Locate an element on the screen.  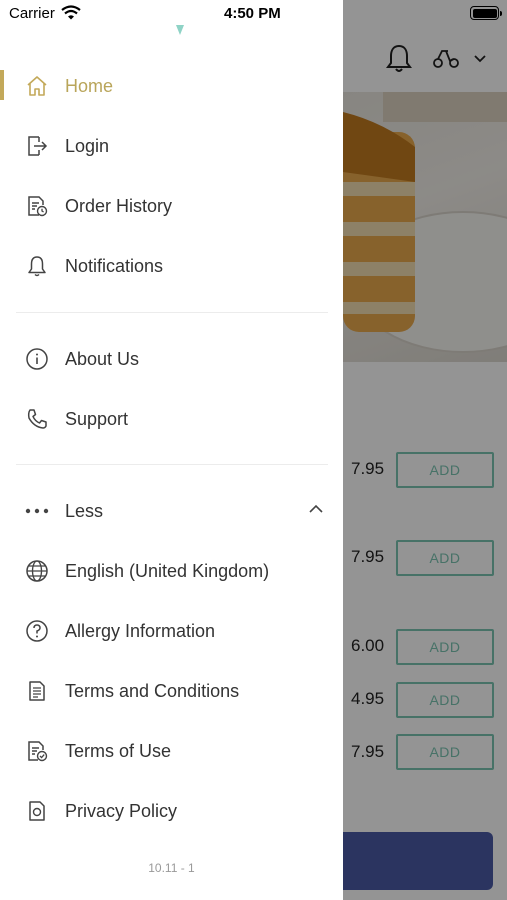
login-icon is located at coordinates (37, 146).